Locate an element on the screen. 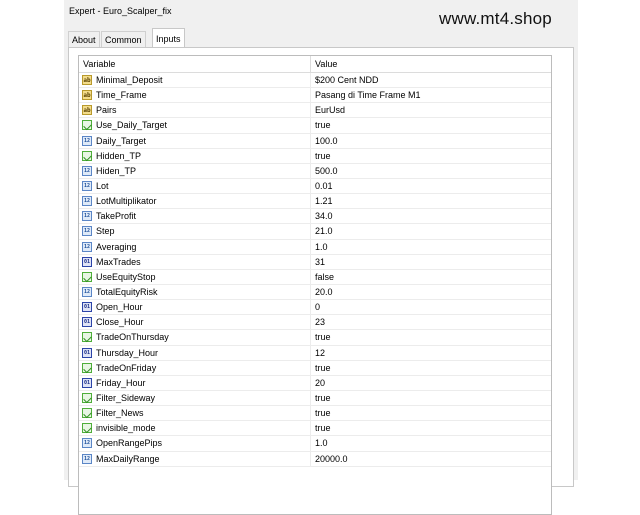  table-row: ab Minimal_Deposit $200 Cent NDD is located at coordinates (315, 81).